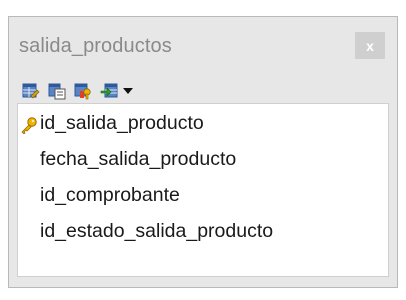 The width and height of the screenshot is (406, 300). I want to click on field-row: id_estado_salida_producto, so click(156, 231).